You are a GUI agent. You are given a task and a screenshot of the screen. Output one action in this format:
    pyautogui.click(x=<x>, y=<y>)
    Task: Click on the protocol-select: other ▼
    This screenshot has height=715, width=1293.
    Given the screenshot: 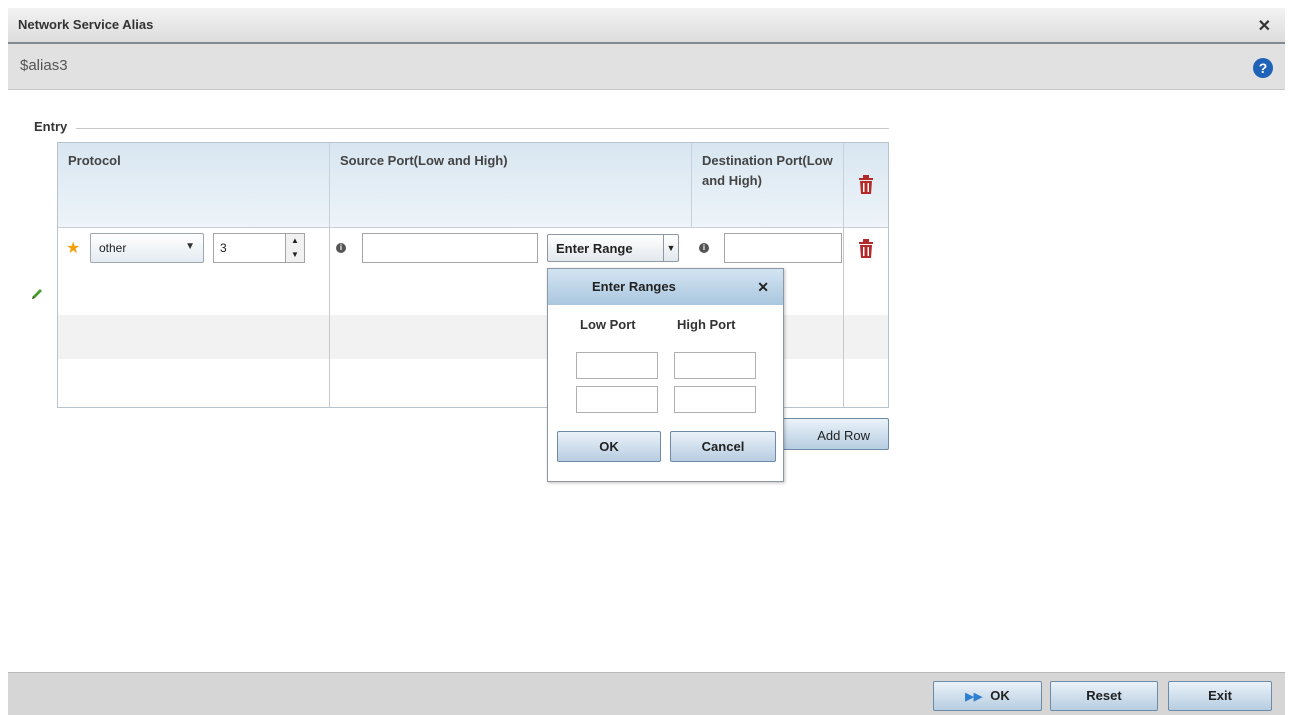 What is the action you would take?
    pyautogui.click(x=147, y=248)
    